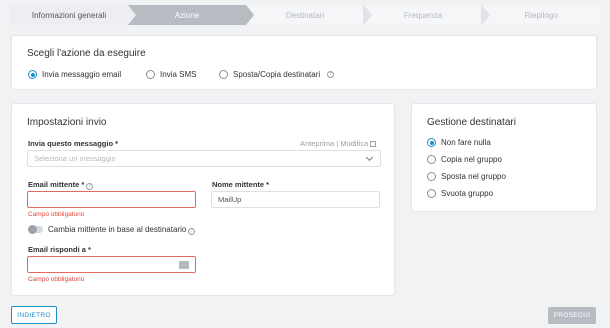  Describe the element at coordinates (373, 144) in the screenshot. I see `external-link-icon` at that location.